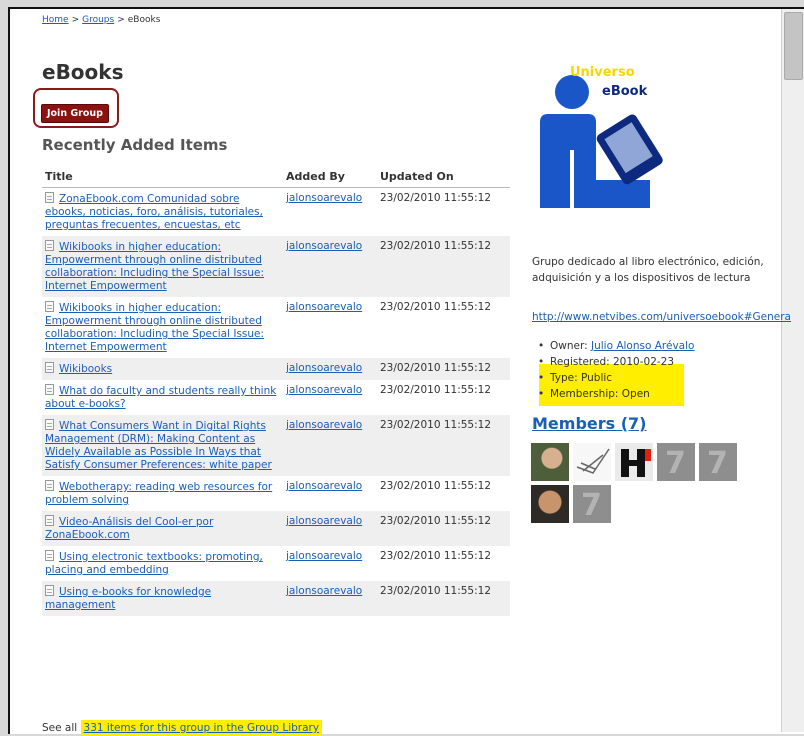  I want to click on membership-item: Membership: Open, so click(616, 394).